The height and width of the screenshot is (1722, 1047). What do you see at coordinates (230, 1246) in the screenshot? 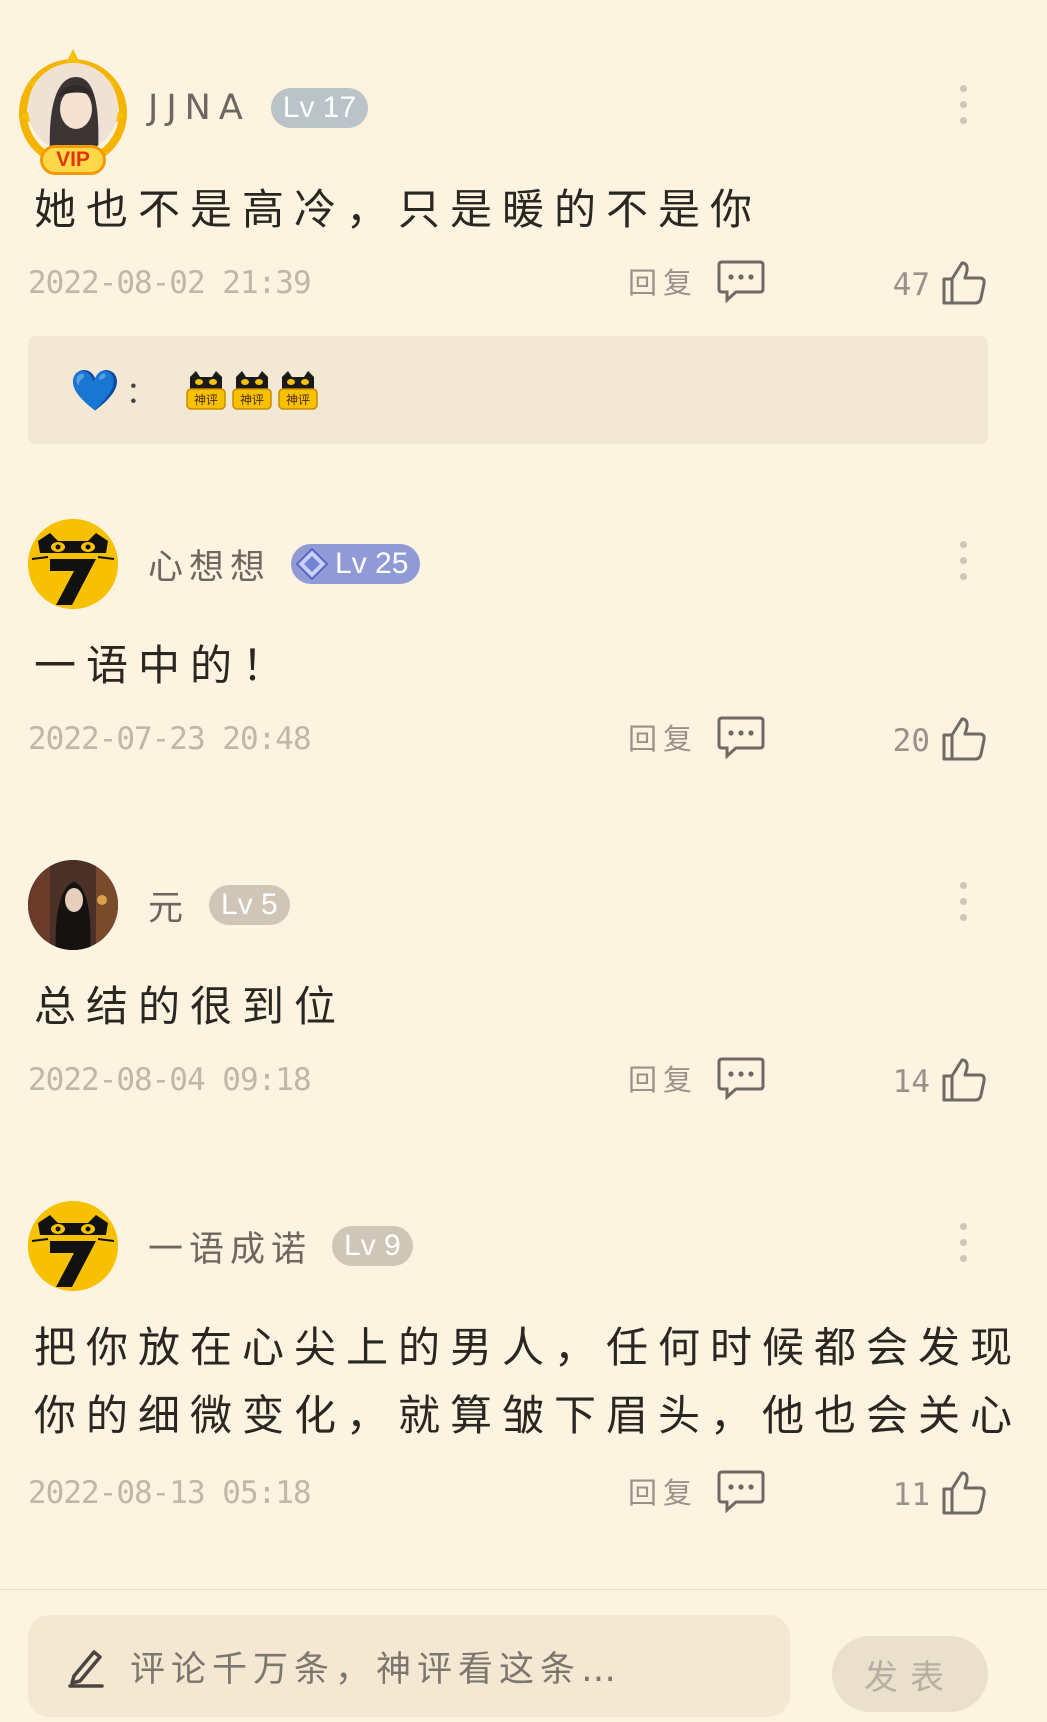
I see `username: 一语成诺` at bounding box center [230, 1246].